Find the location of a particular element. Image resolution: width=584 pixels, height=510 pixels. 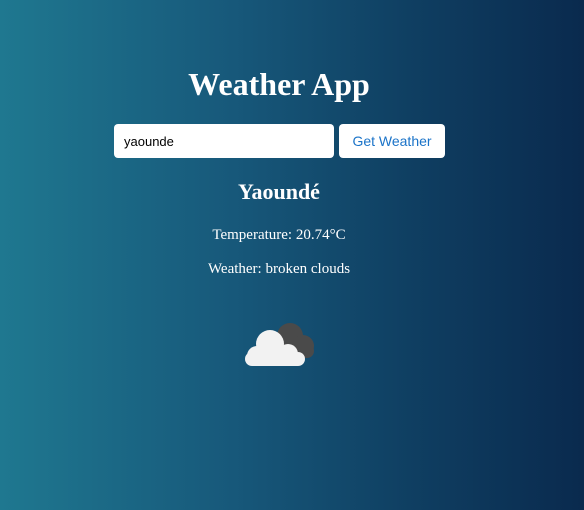

broken-clouds-icon is located at coordinates (280, 346).